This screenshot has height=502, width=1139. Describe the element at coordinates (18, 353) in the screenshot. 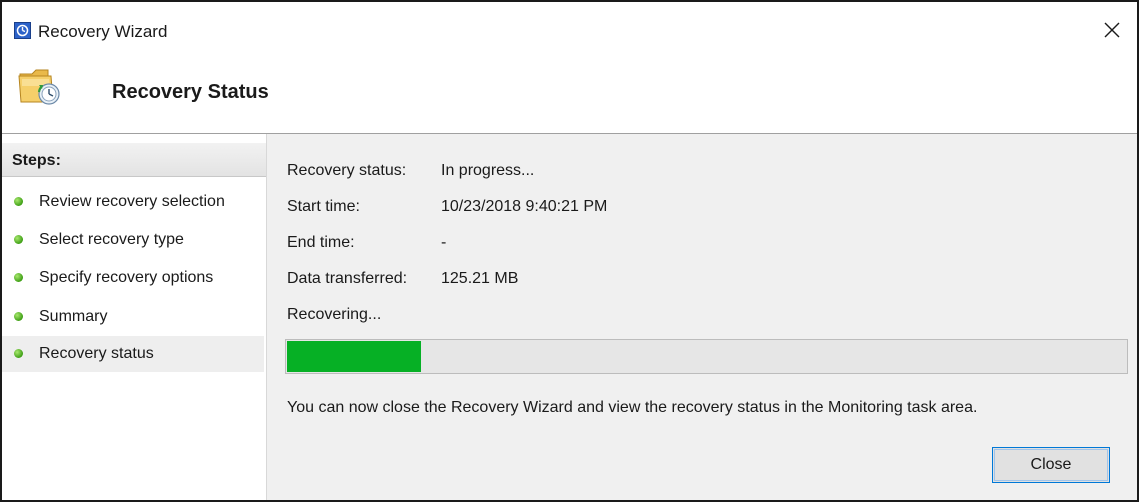

I see `step-current-icon` at that location.